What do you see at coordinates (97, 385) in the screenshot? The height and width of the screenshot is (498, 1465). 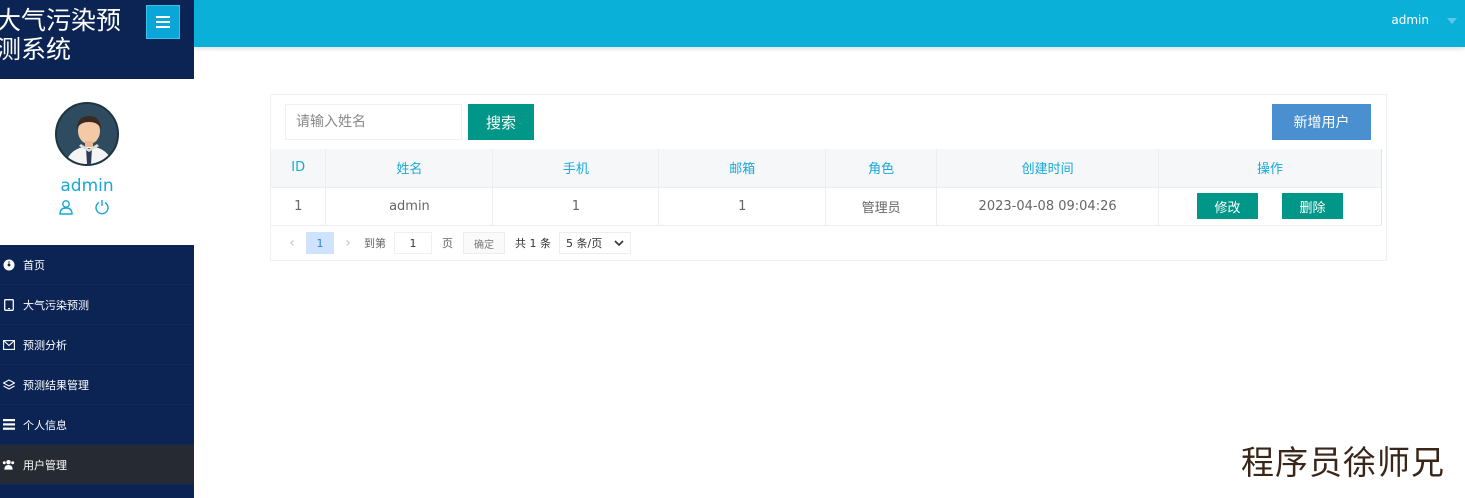 I see `sidebar-item-results: 预测结果管理` at bounding box center [97, 385].